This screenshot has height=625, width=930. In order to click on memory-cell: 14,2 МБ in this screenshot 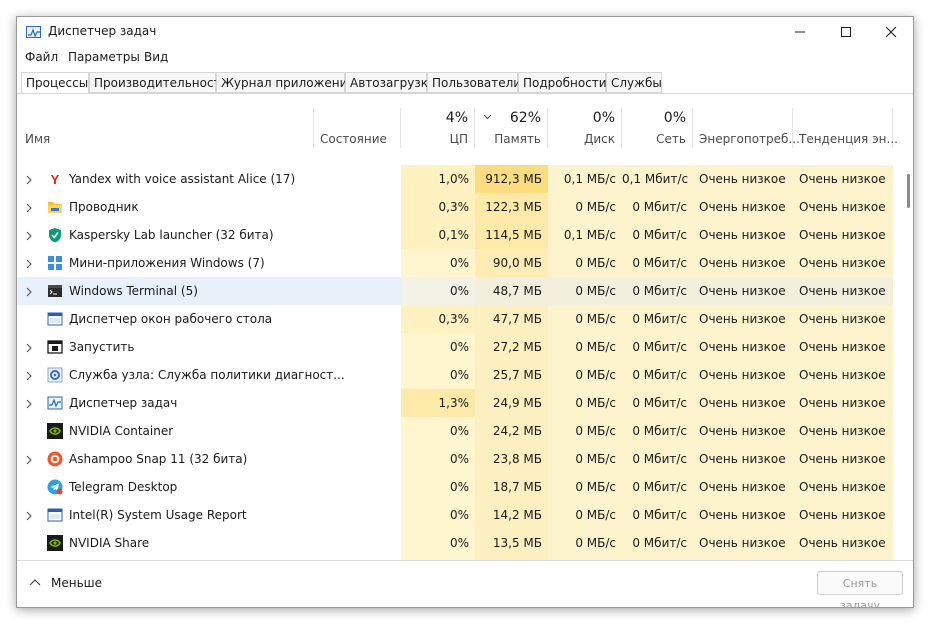, I will do `click(511, 515)`.